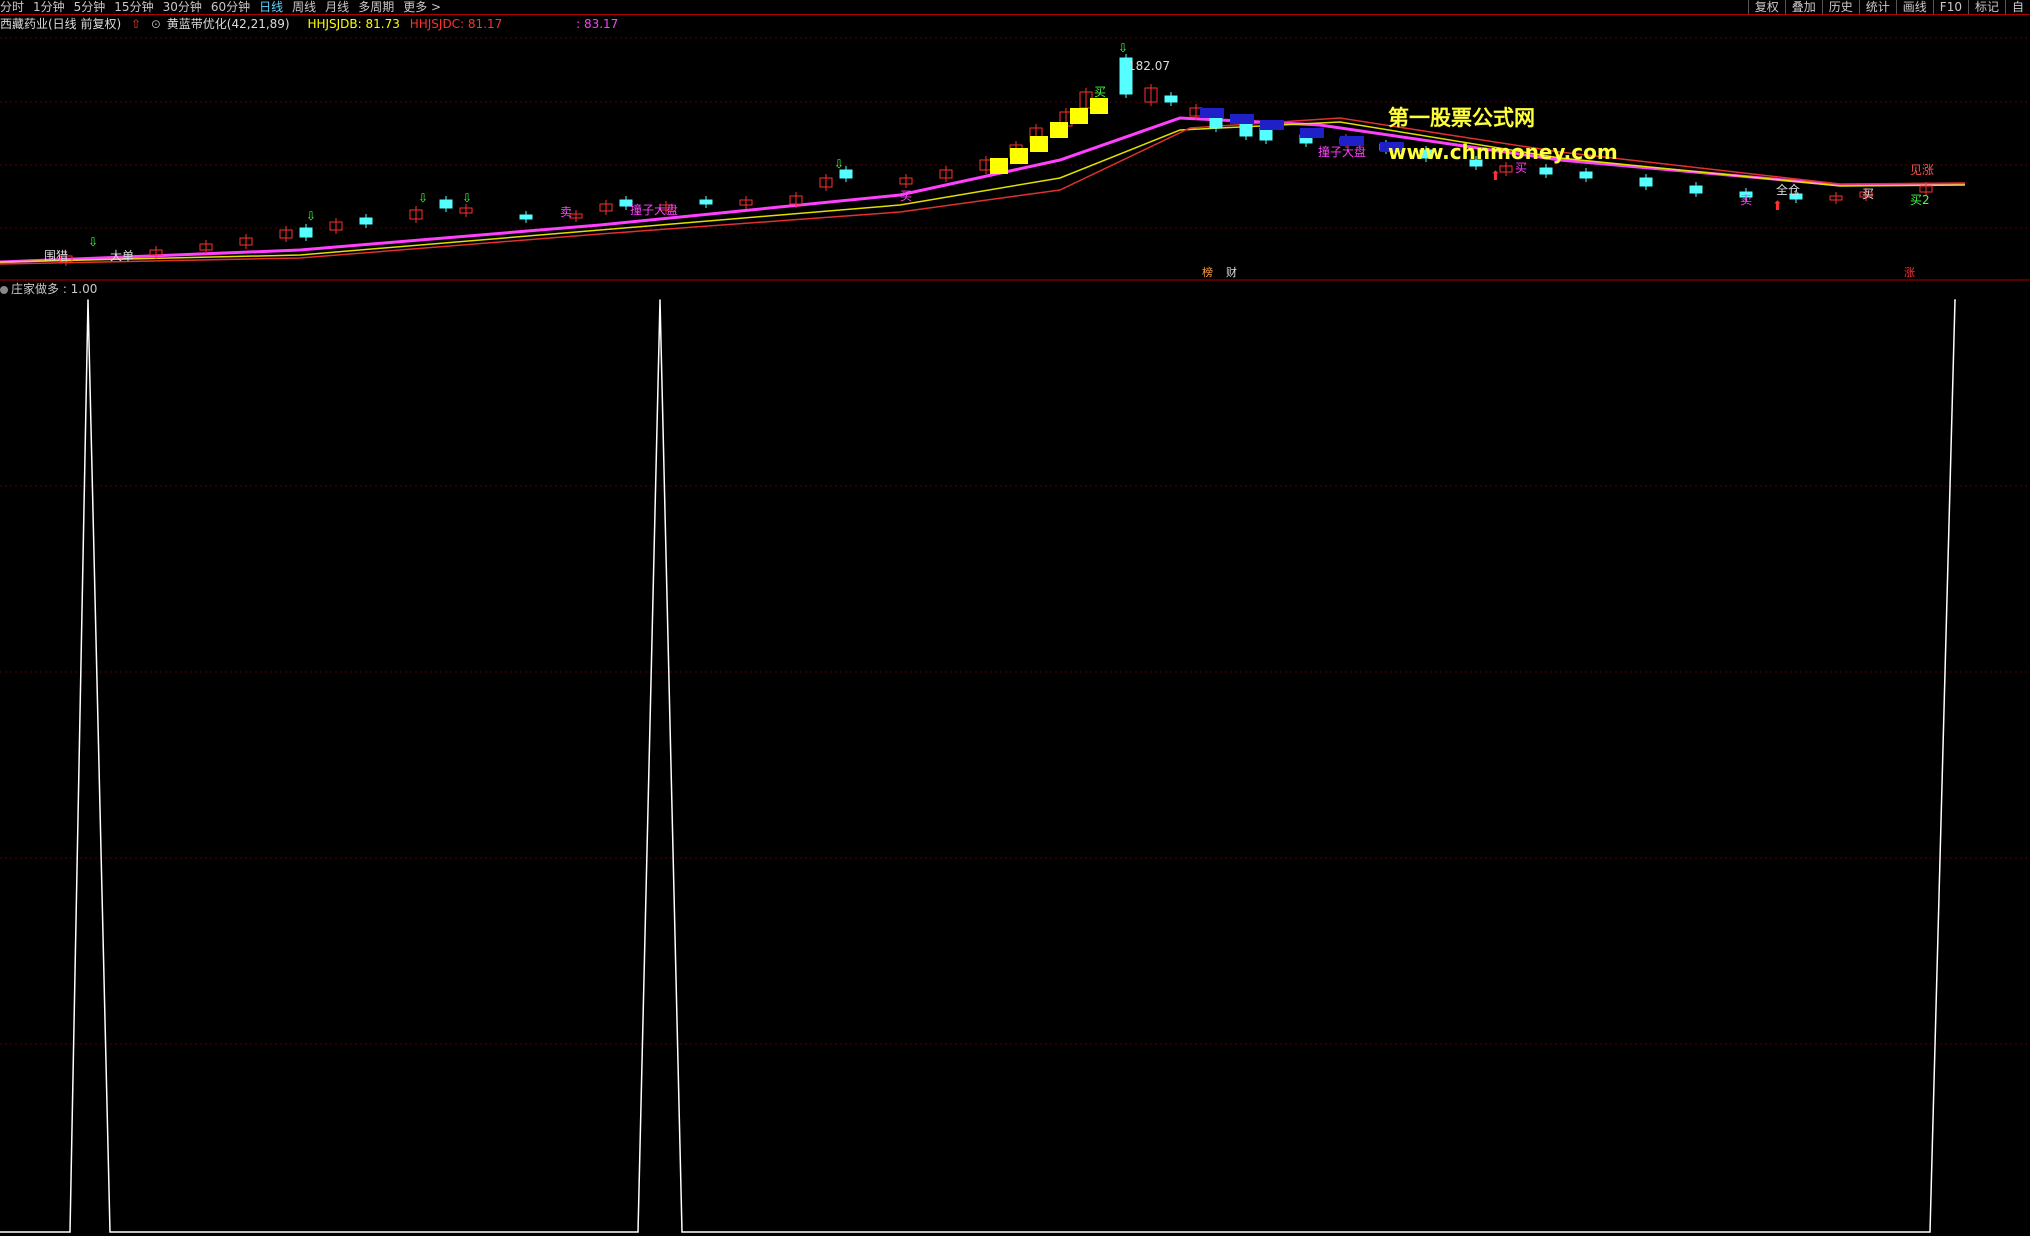  I want to click on chart-annotation-2: 撞子大盘, so click(654, 209).